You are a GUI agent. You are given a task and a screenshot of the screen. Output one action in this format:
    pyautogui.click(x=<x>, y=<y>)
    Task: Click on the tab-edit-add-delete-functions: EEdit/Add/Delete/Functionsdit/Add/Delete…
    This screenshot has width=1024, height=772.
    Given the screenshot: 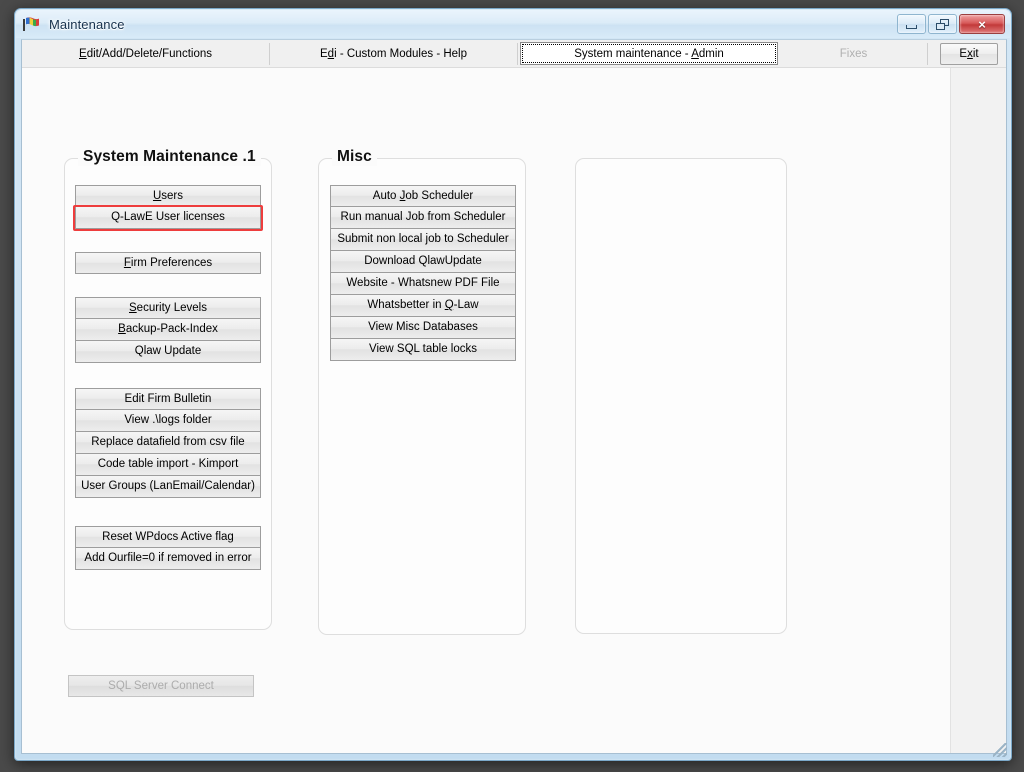 What is the action you would take?
    pyautogui.click(x=146, y=53)
    